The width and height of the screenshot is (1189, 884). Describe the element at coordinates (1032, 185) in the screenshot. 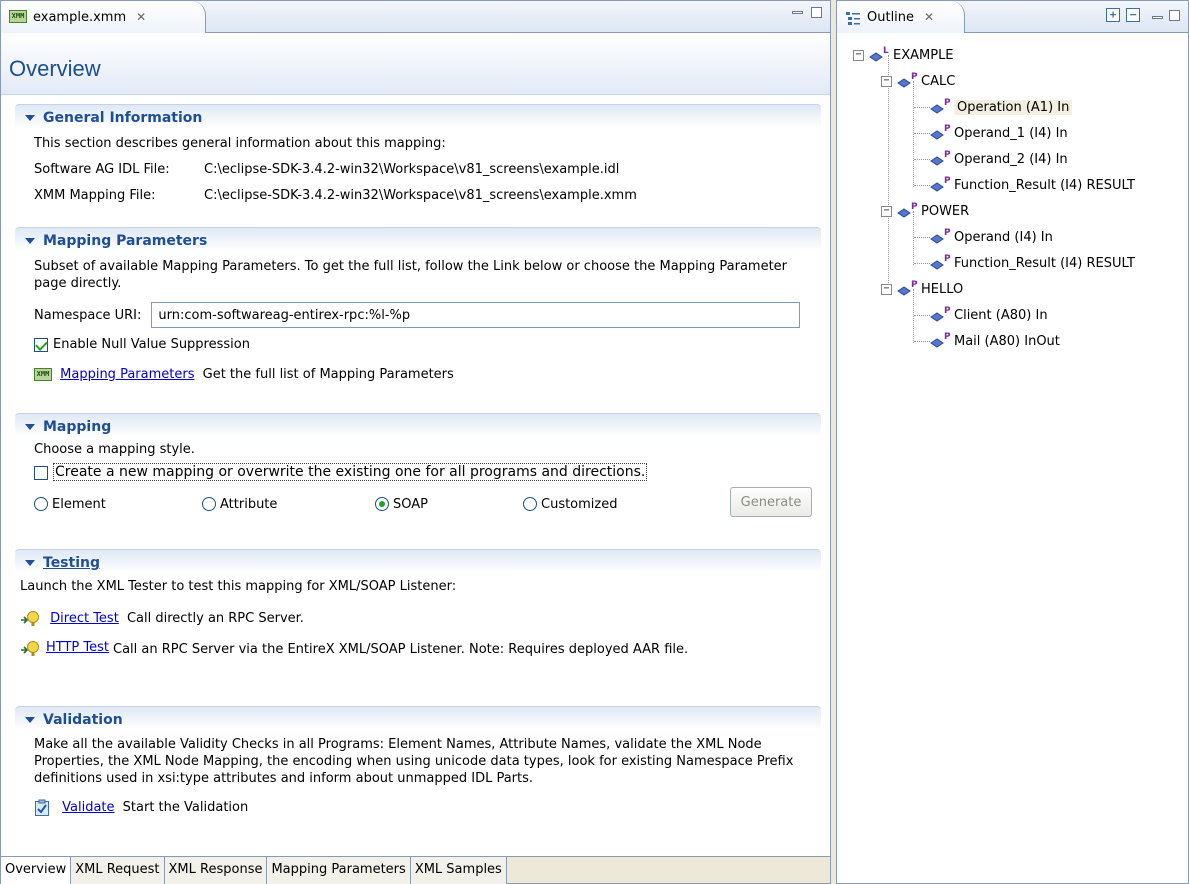

I see `tree-node-function-result: P Function_Result (I4) RESULT` at that location.